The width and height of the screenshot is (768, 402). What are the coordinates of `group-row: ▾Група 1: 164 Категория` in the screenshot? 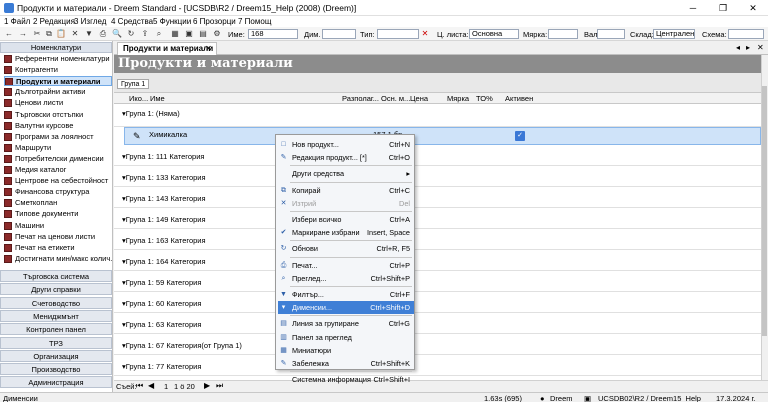 It's located at (437, 260).